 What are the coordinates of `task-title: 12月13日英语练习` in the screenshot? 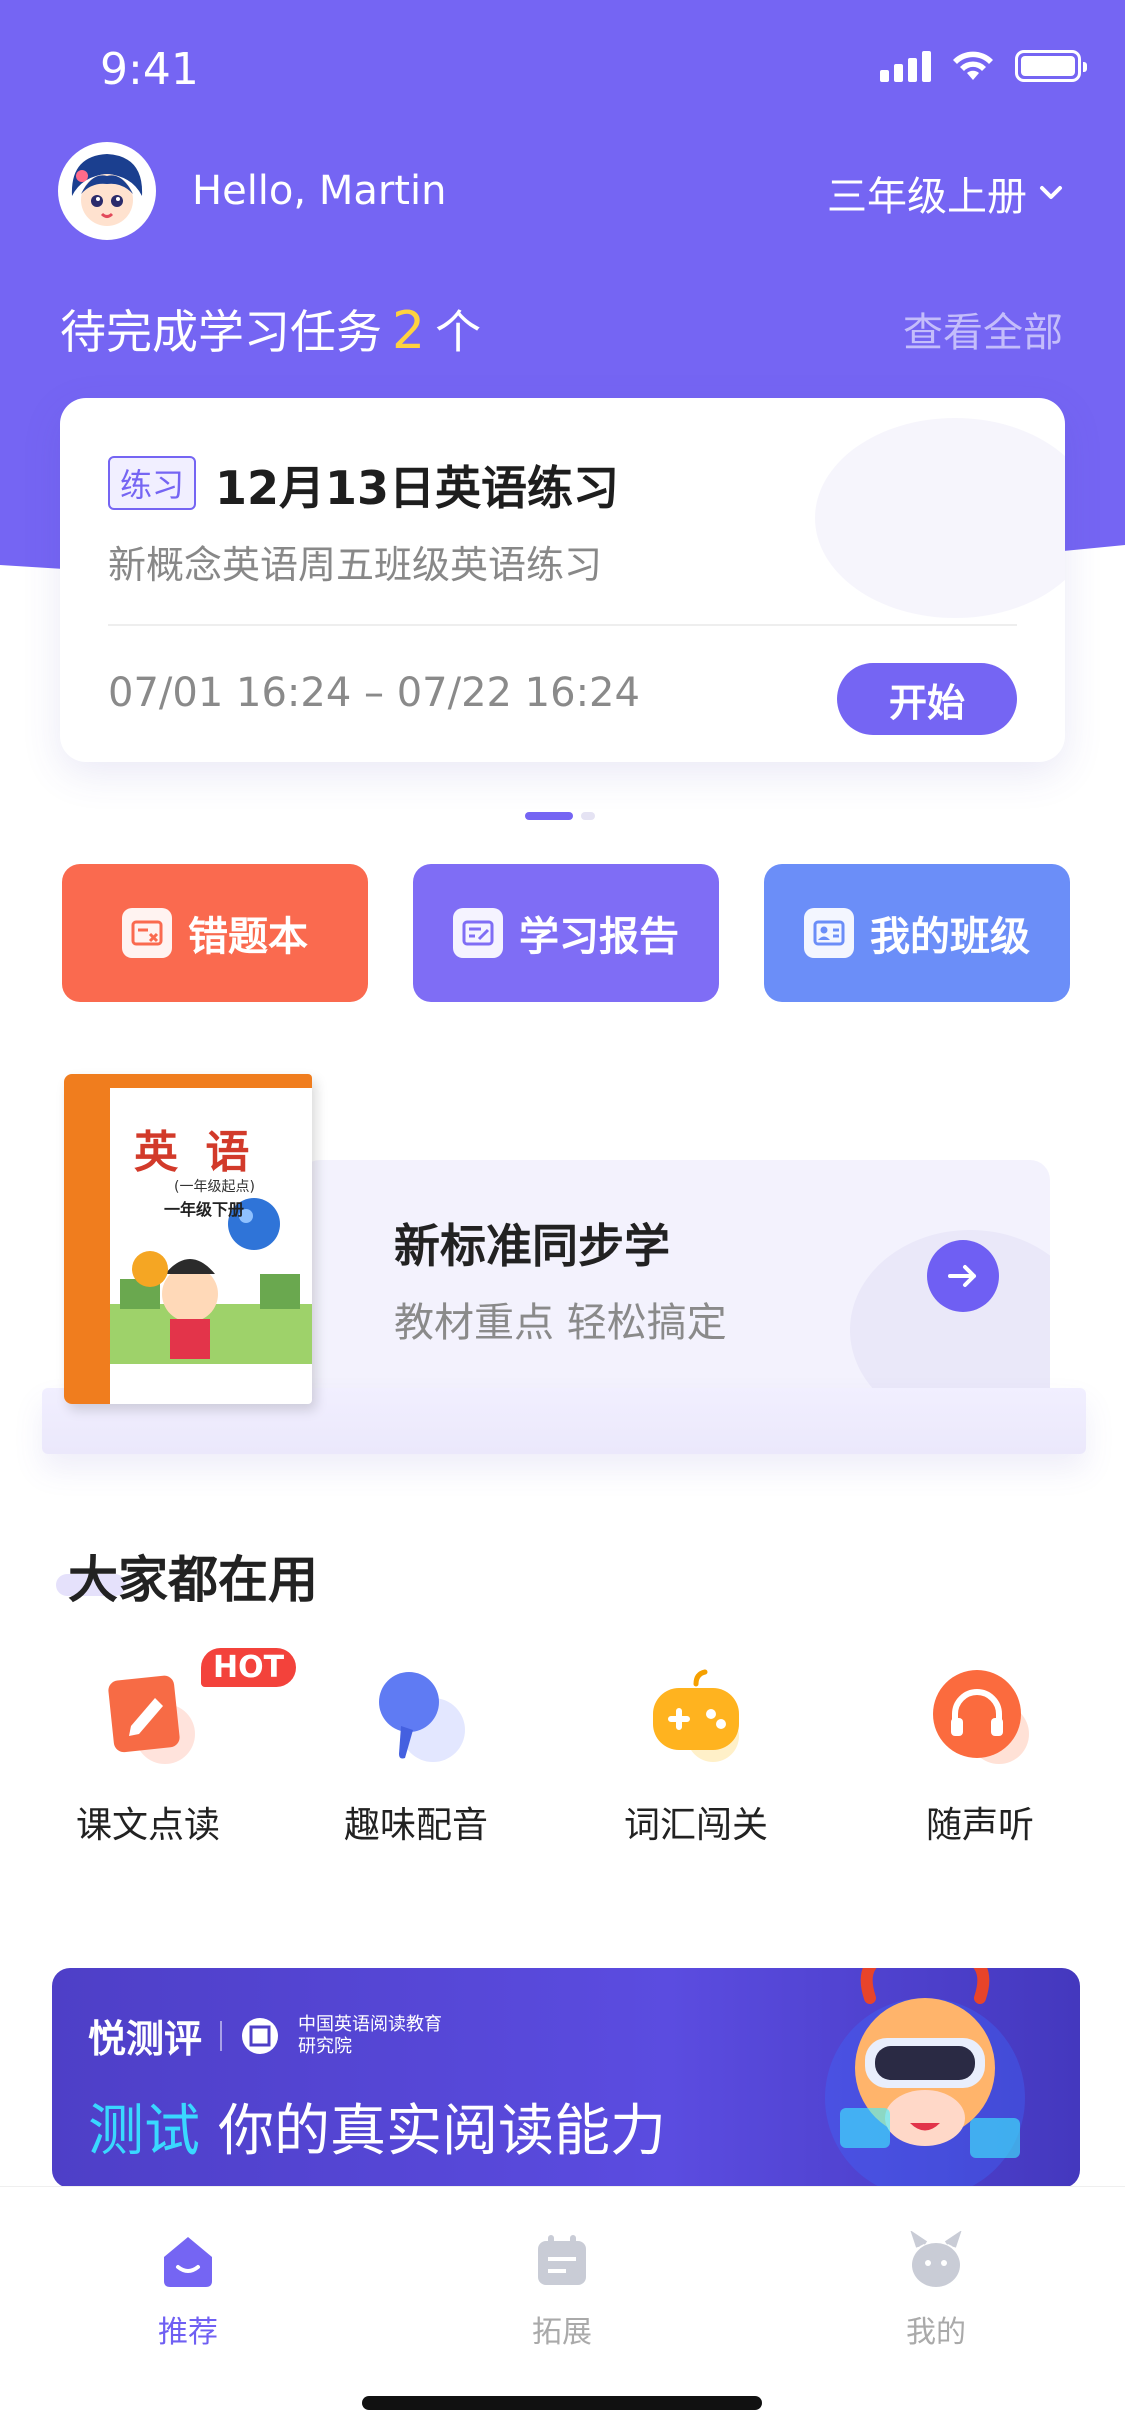 It's located at (417, 488).